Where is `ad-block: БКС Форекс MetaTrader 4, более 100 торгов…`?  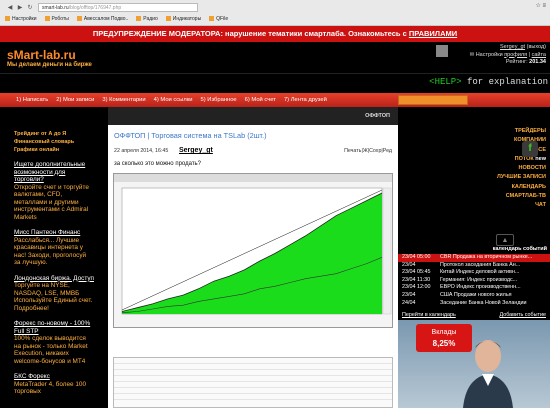 ad-block: БКС Форекс MetaTrader 4, более 100 торгов… is located at coordinates (54, 384).